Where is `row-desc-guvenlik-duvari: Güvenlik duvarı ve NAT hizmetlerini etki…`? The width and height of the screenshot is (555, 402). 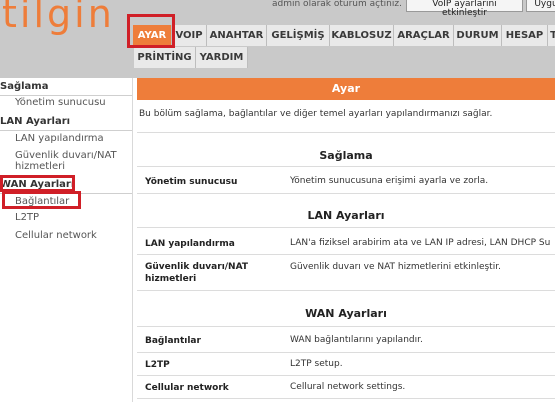
row-desc-guvenlik-duvari: Güvenlik duvarı ve NAT hizmetlerini etki… is located at coordinates (395, 267).